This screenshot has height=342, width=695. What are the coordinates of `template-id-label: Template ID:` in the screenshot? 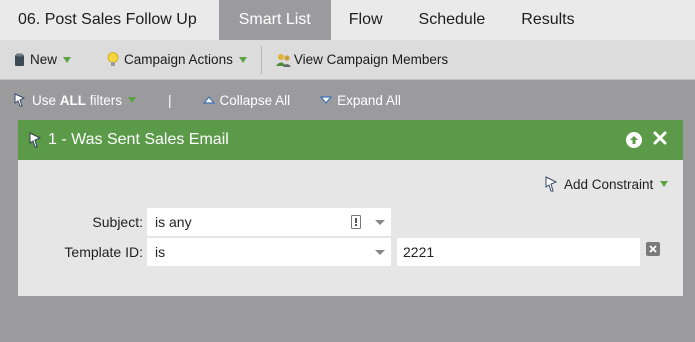 It's located at (103, 252).